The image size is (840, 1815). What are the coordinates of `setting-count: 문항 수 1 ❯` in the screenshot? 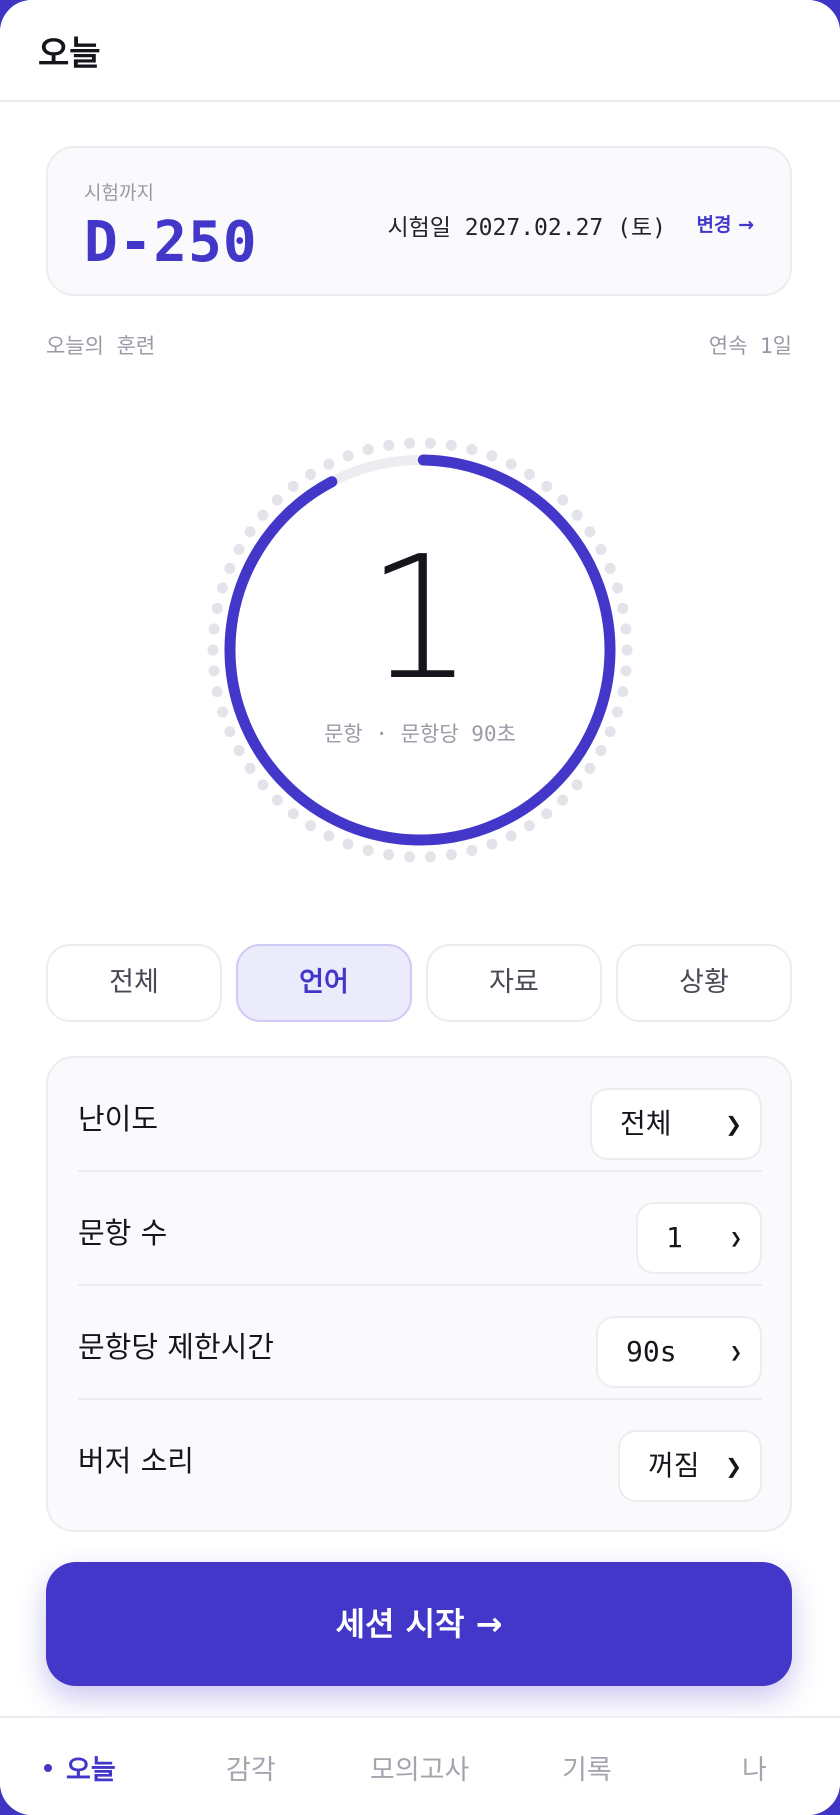 It's located at (420, 1229).